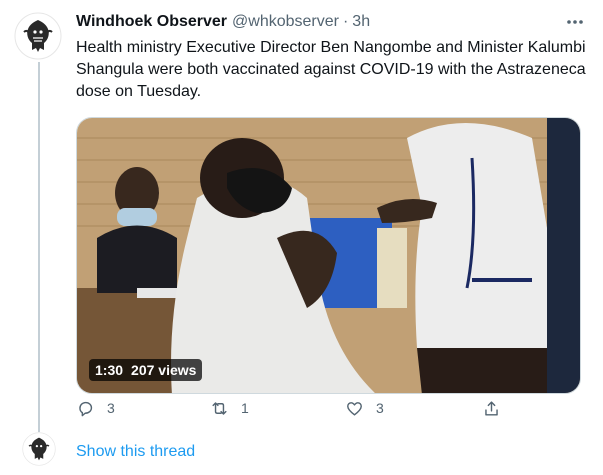 This screenshot has width=603, height=475. I want to click on like-button: 3, so click(364, 408).